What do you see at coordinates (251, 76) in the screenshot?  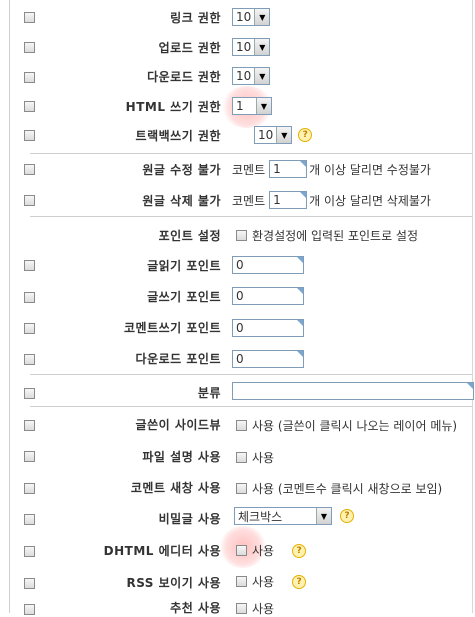 I see `download-permission-select: 10 ▼` at bounding box center [251, 76].